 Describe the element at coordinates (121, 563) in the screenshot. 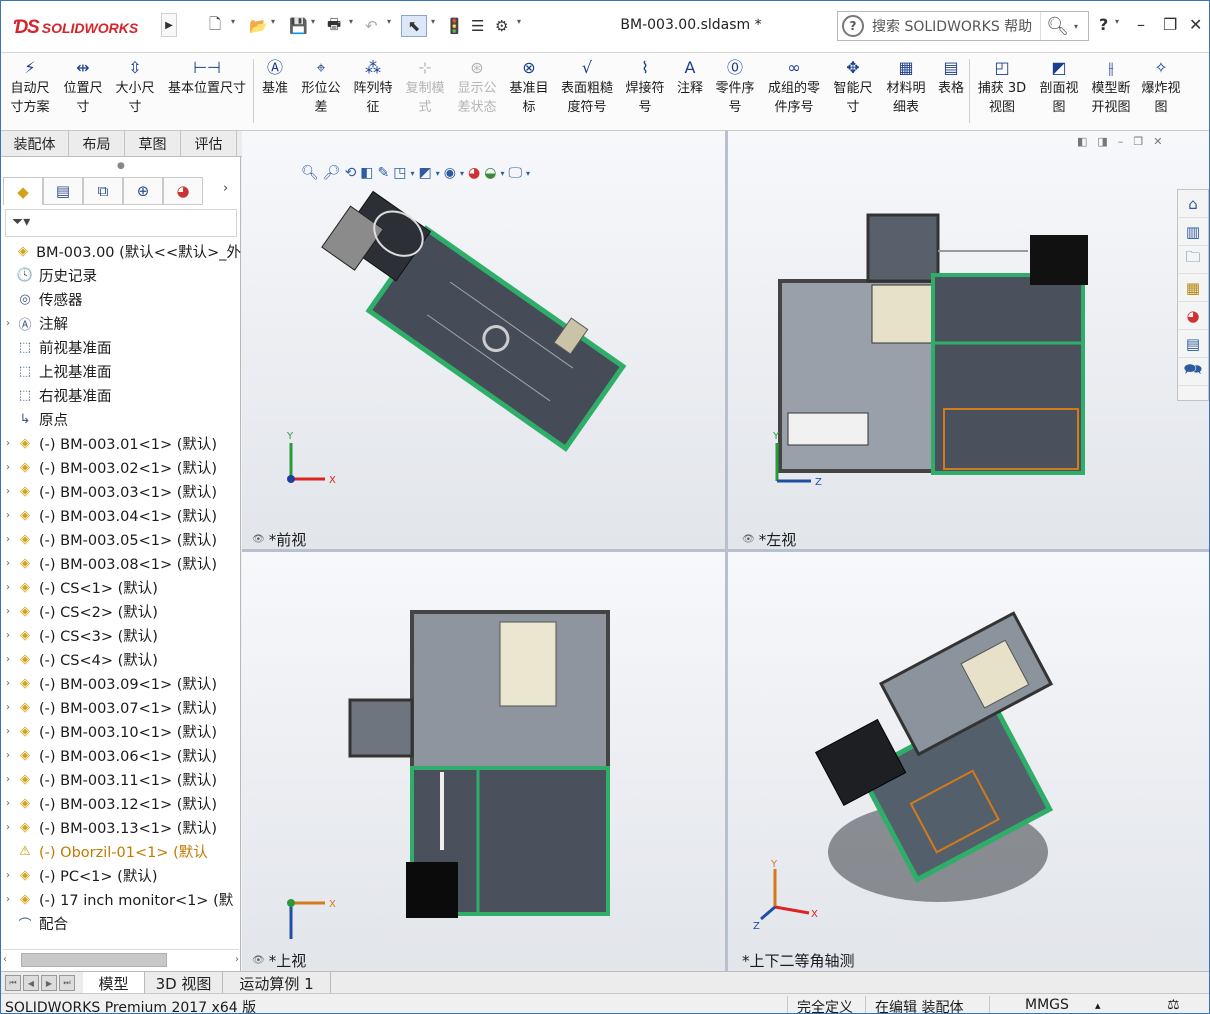

I see `tree-item: › ◈ (-) BM-003.08<1> (默认)` at that location.